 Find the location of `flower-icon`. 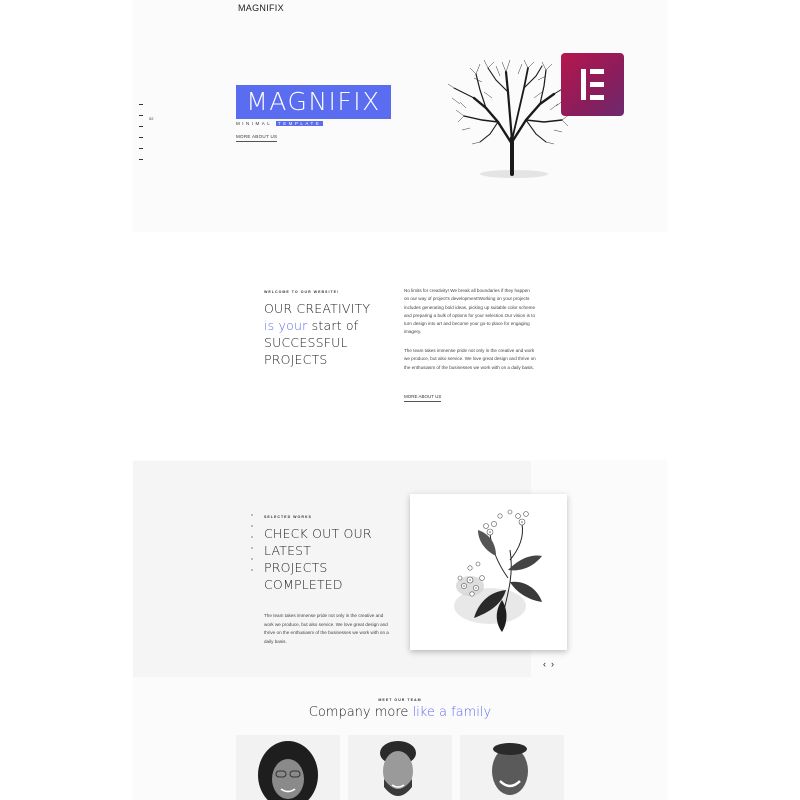

flower-icon is located at coordinates (498, 570).